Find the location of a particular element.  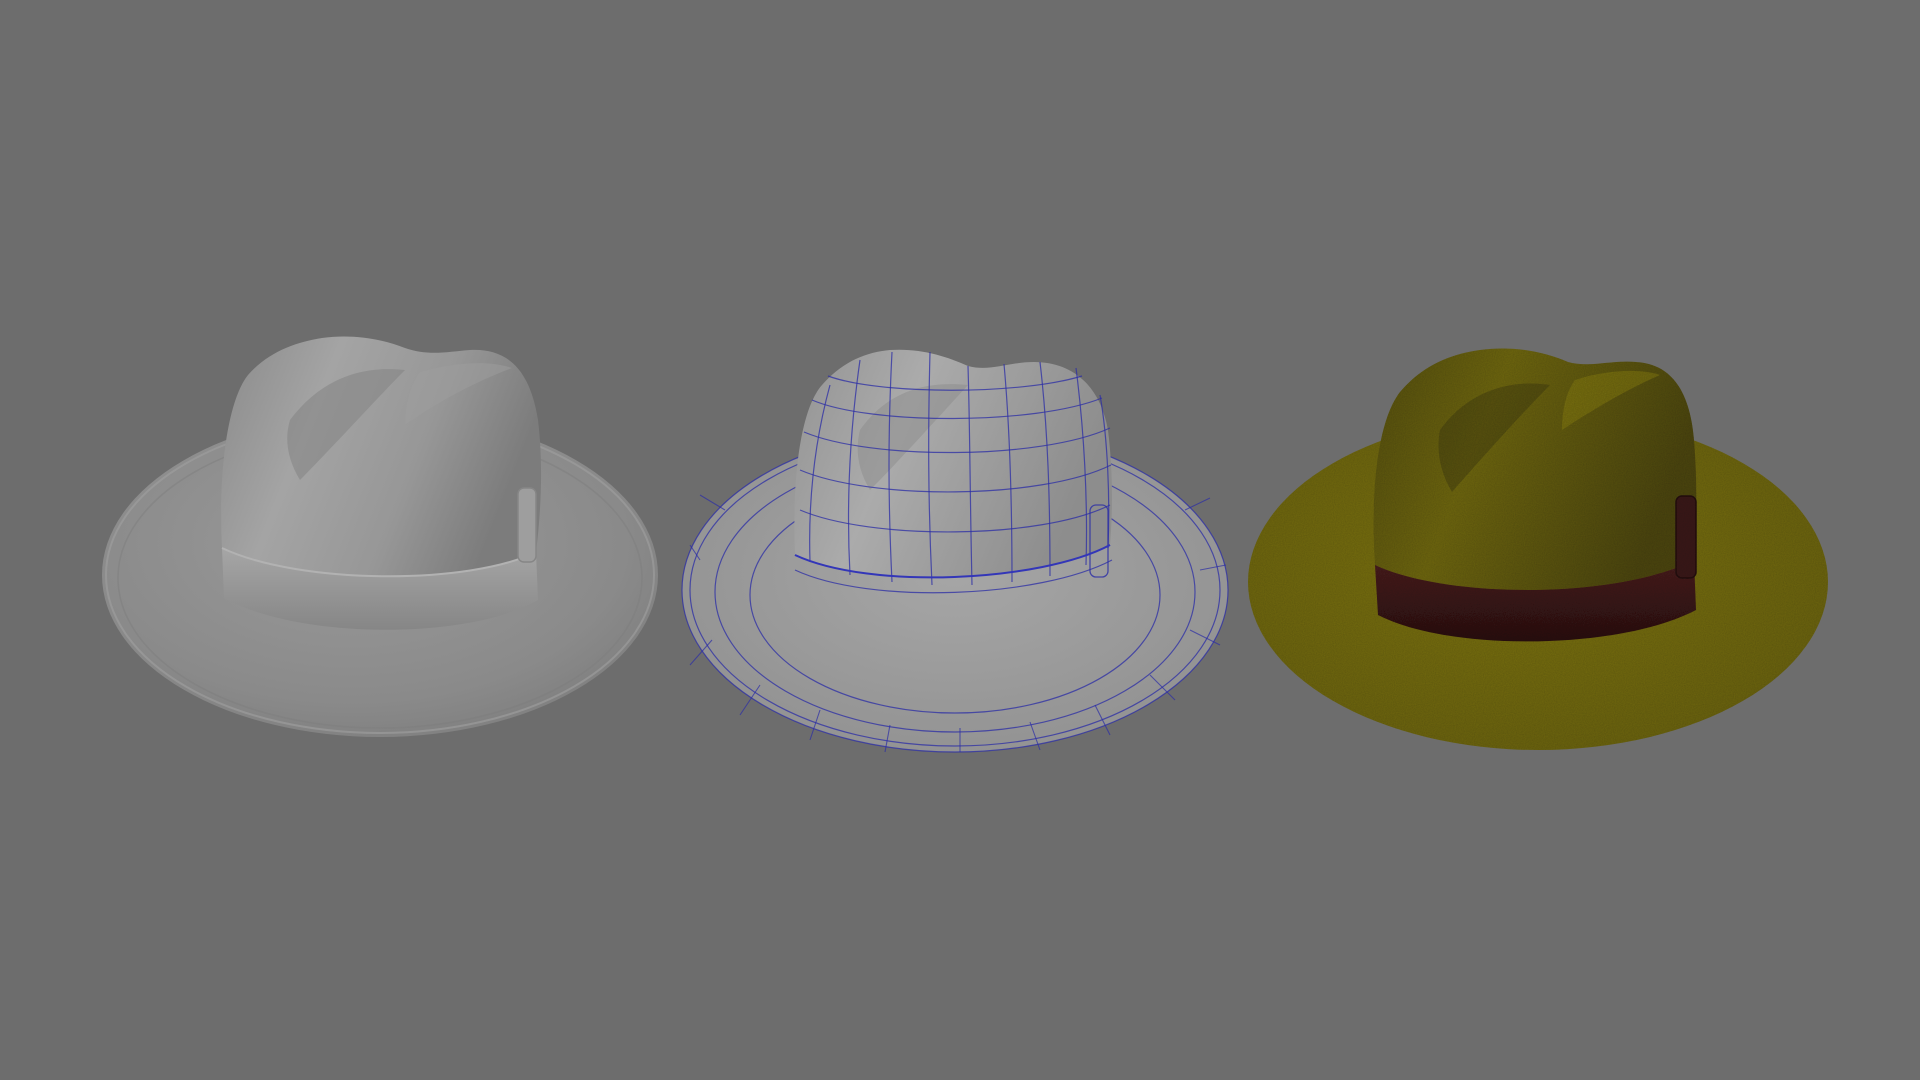

wireframe-hat-crown is located at coordinates (953, 463).